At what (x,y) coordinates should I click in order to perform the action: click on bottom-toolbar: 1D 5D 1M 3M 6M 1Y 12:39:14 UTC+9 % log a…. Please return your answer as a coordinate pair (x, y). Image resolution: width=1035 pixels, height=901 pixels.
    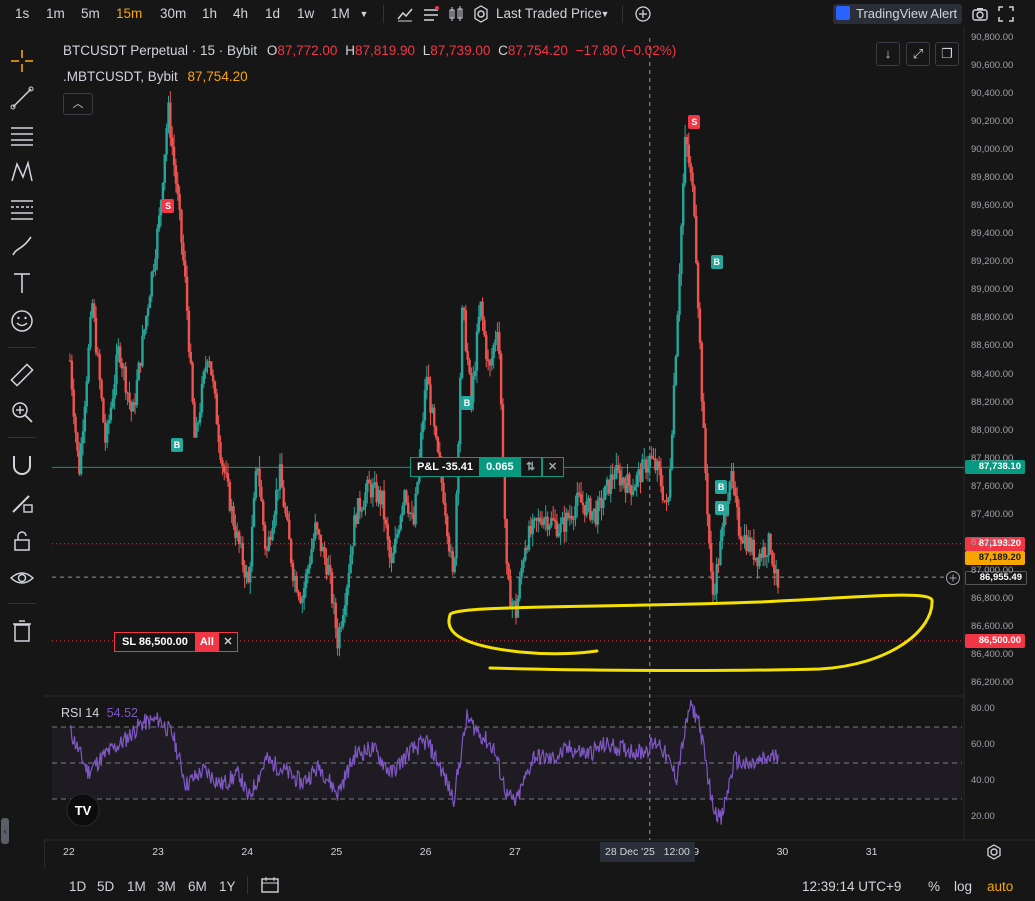
    Looking at the image, I should click on (517, 884).